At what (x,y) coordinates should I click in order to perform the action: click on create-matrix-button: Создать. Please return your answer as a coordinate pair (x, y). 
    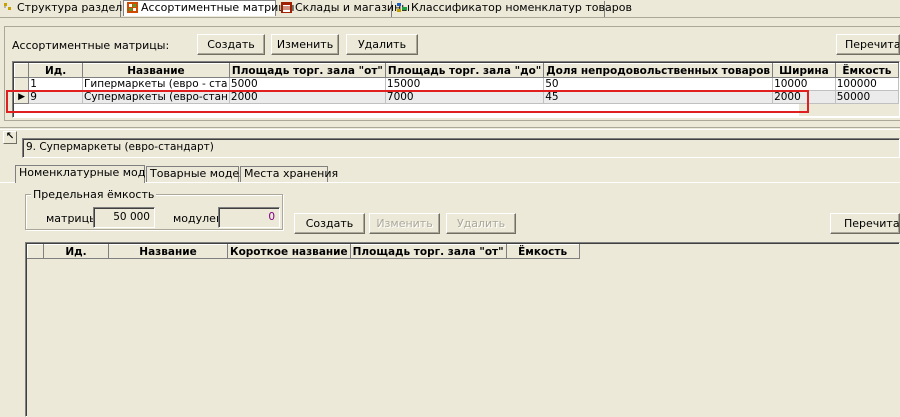
    Looking at the image, I should click on (231, 44).